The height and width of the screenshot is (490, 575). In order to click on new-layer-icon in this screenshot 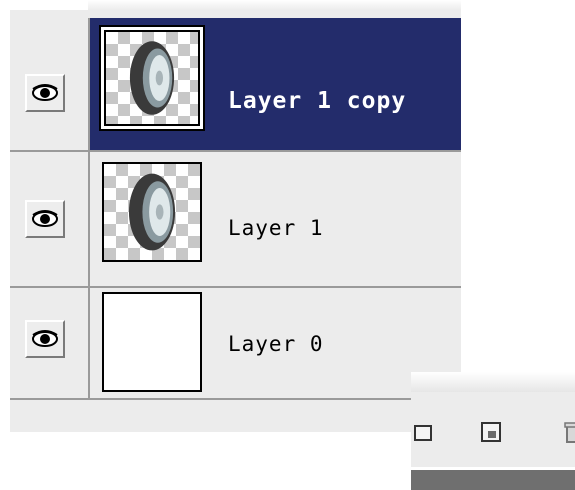, I will do `click(491, 432)`.